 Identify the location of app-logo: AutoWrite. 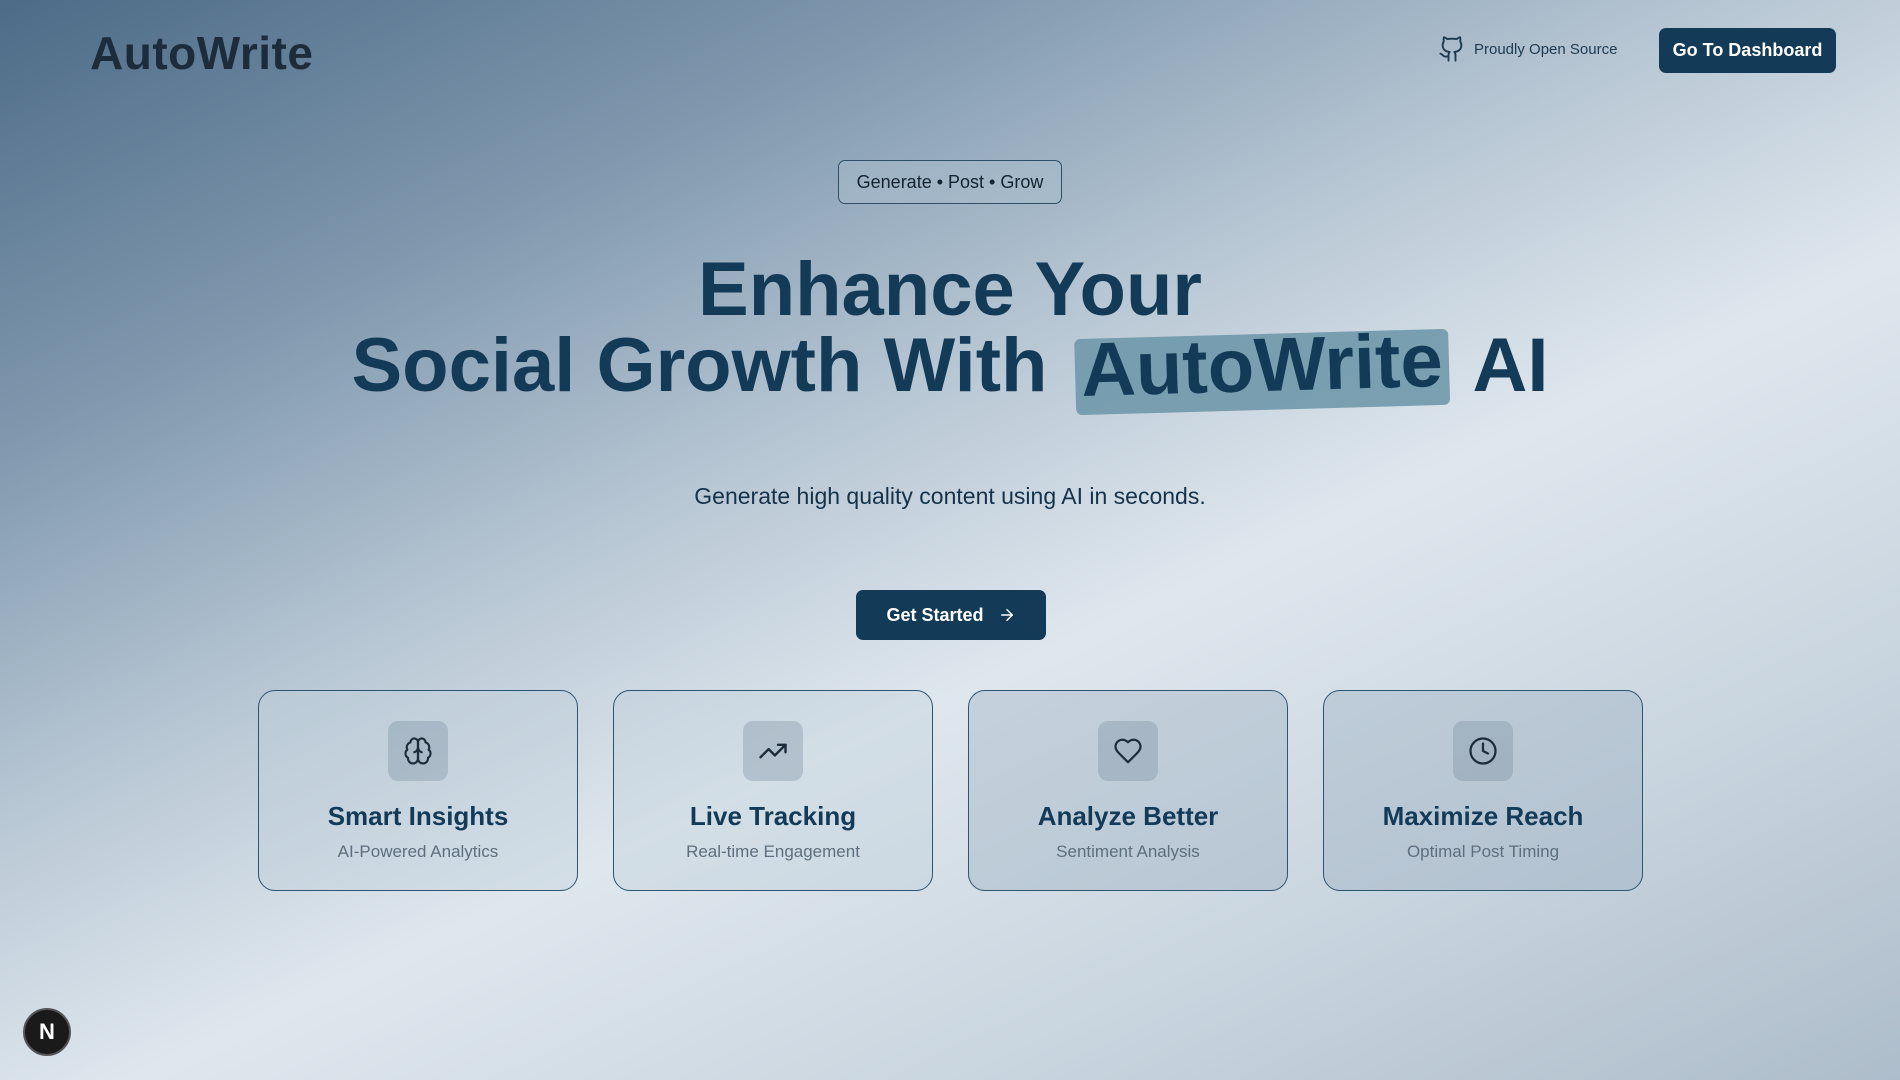
(201, 53).